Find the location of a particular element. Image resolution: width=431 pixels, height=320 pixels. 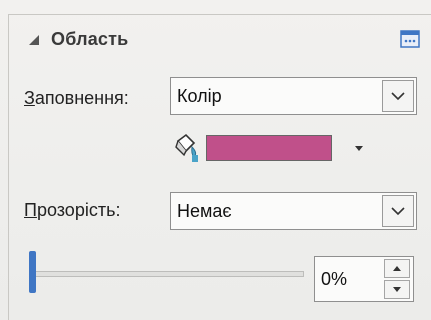

triangle-up-icon is located at coordinates (397, 268).